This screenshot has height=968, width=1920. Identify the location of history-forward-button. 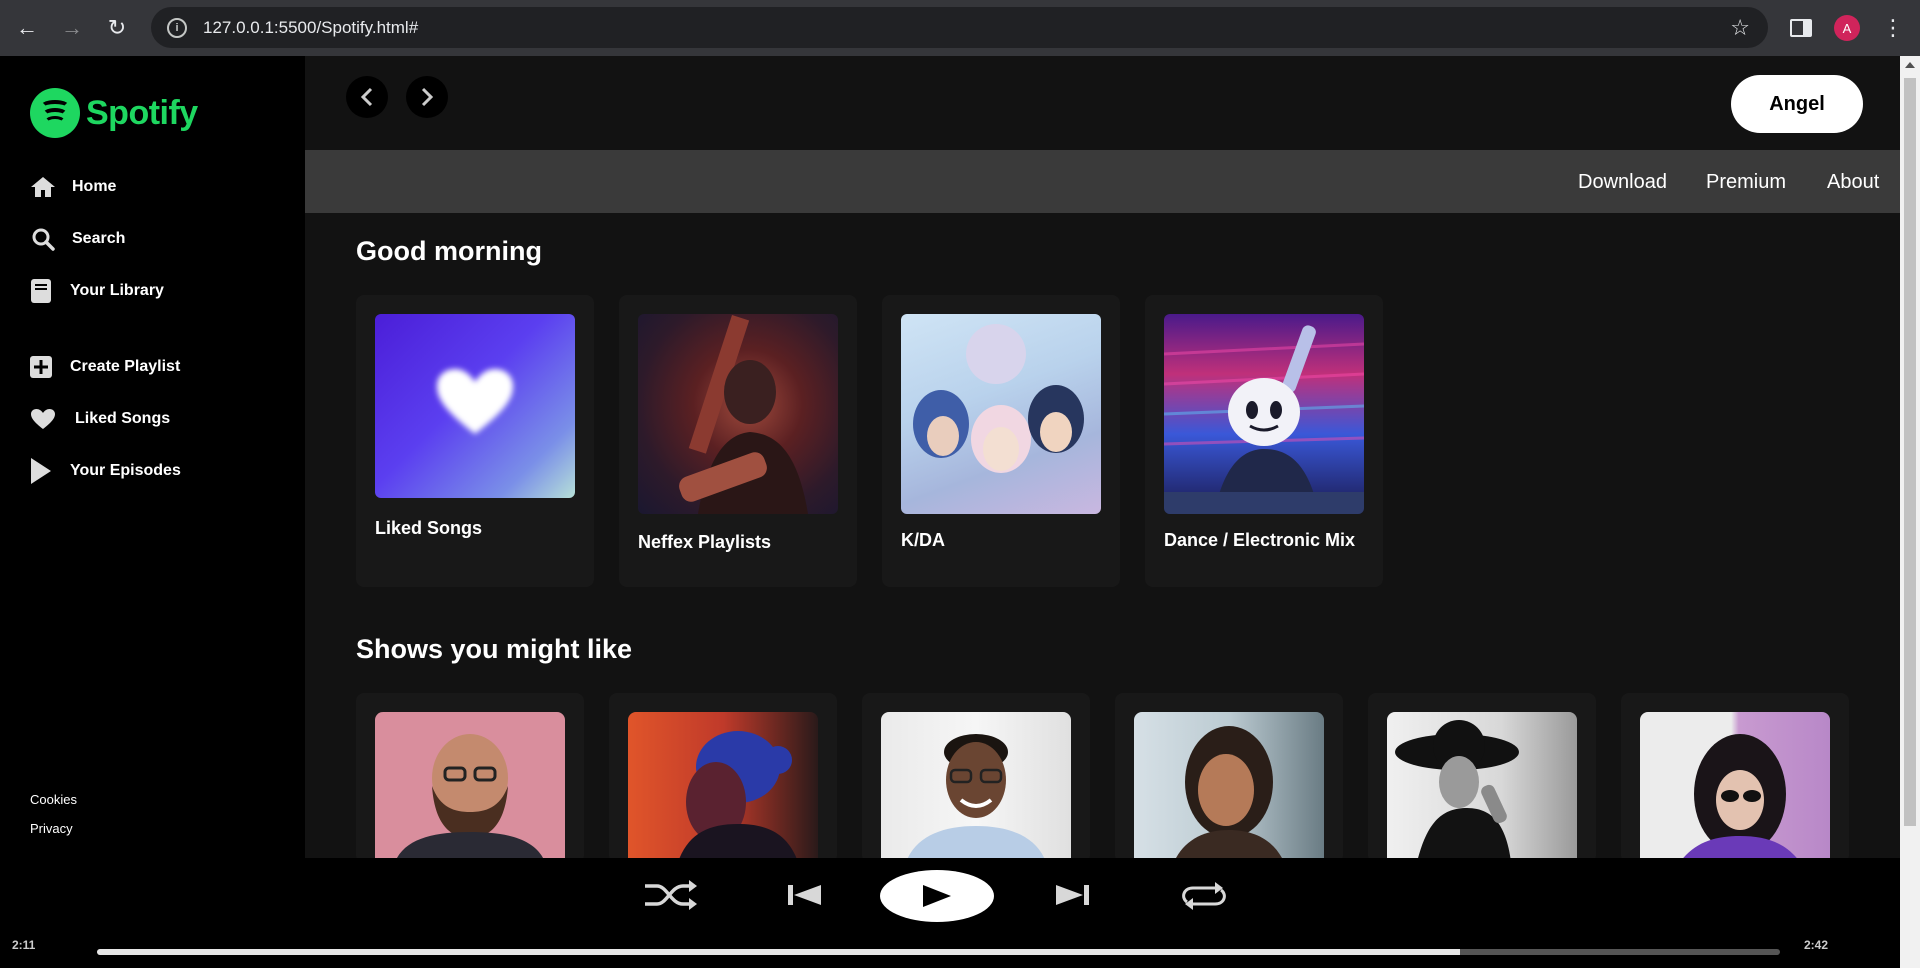
(427, 97).